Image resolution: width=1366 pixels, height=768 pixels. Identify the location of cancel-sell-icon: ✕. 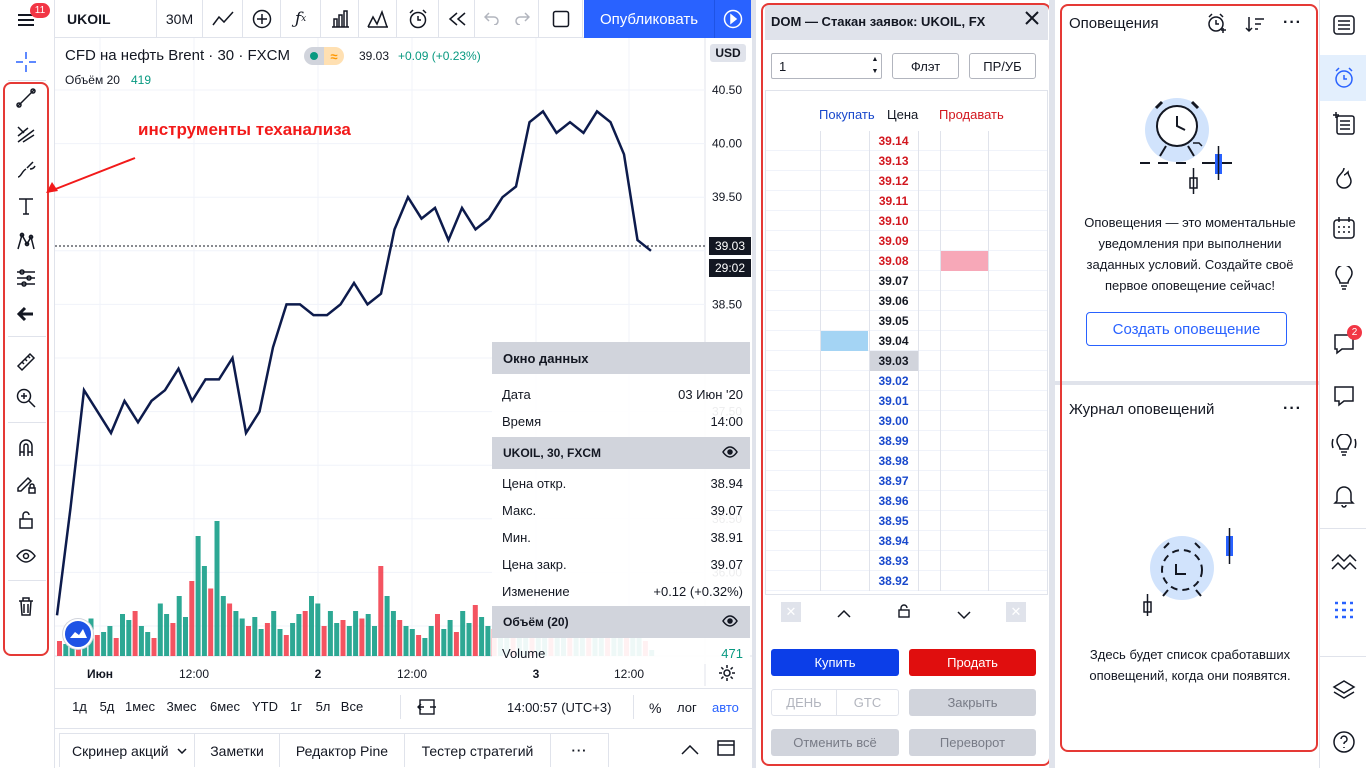
(1016, 612).